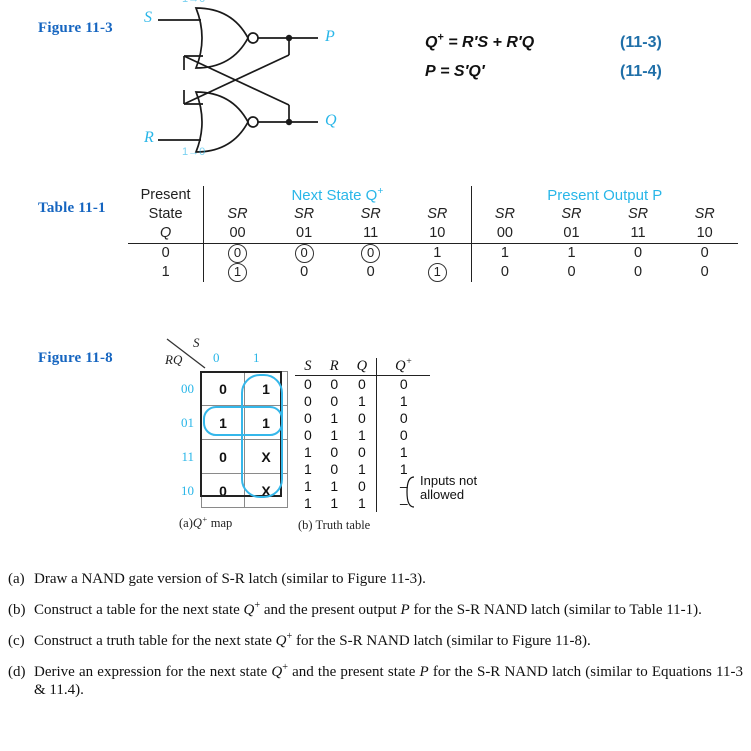 The width and height of the screenshot is (751, 751). Describe the element at coordinates (641, 42) in the screenshot. I see `equation-11-3-number: (11-3)` at that location.